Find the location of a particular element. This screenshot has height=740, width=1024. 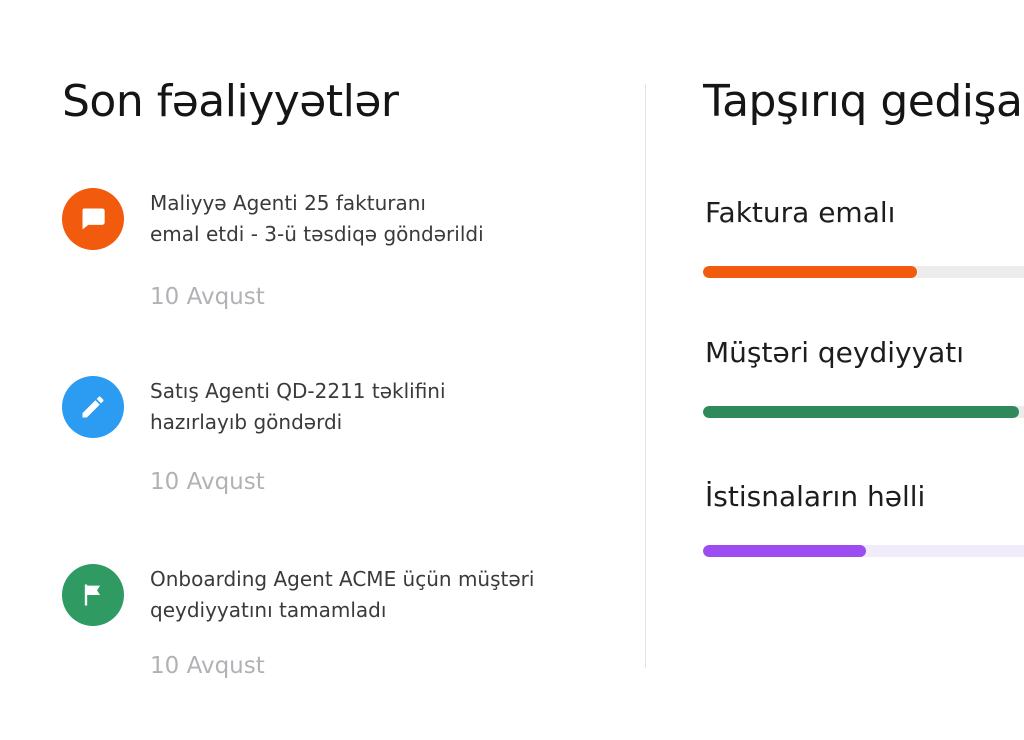

task-label: Müştəri qeydiyyatı is located at coordinates (835, 352).